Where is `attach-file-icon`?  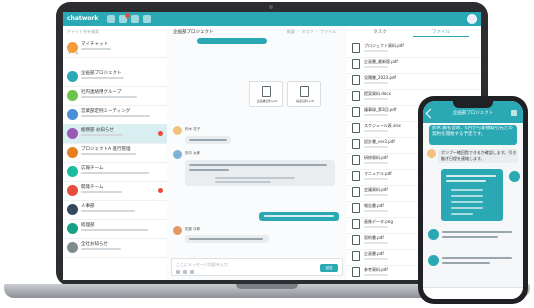
attach-file-icon is located at coordinates (192, 272).